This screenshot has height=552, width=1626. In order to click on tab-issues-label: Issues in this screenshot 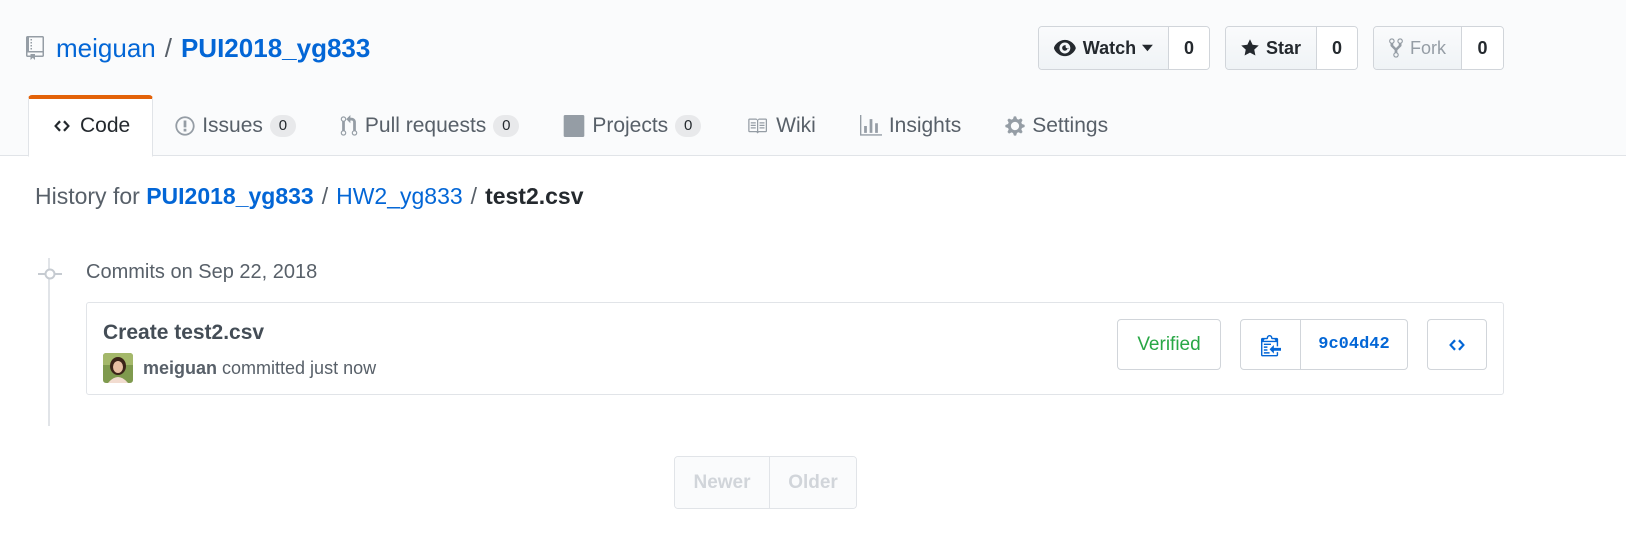, I will do `click(232, 125)`.